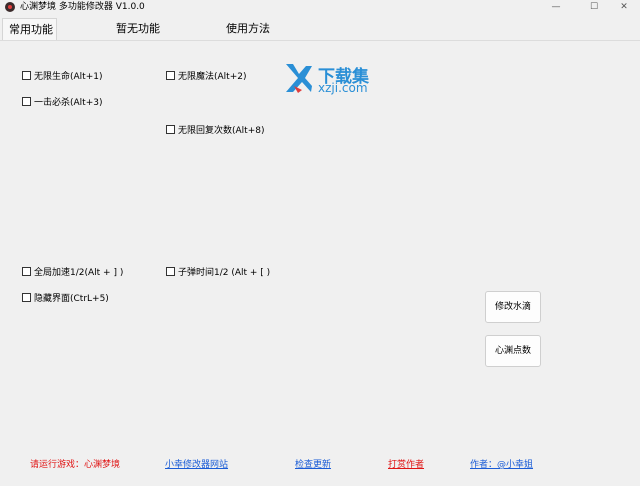 This screenshot has width=640, height=486. Describe the element at coordinates (594, 7) in the screenshot. I see `maximize-button: ☐` at that location.